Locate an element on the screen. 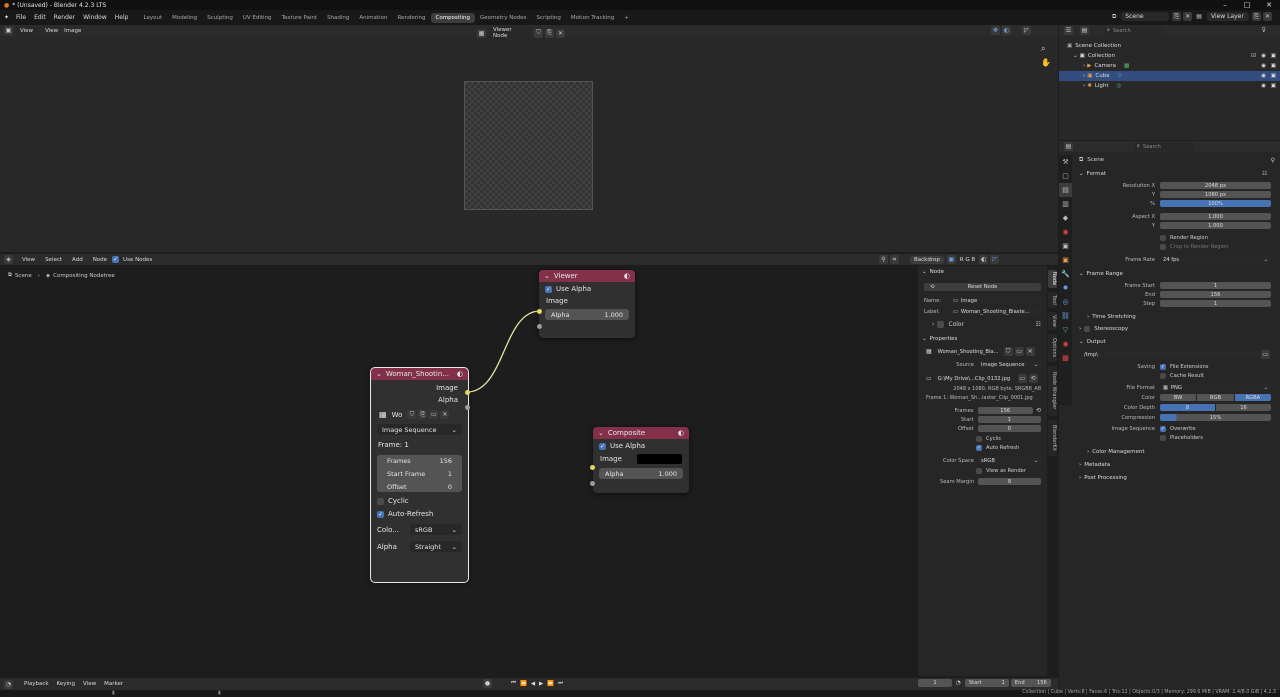 This screenshot has width=1280, height=697. preset-list-icon: ☷ is located at coordinates (1264, 174).